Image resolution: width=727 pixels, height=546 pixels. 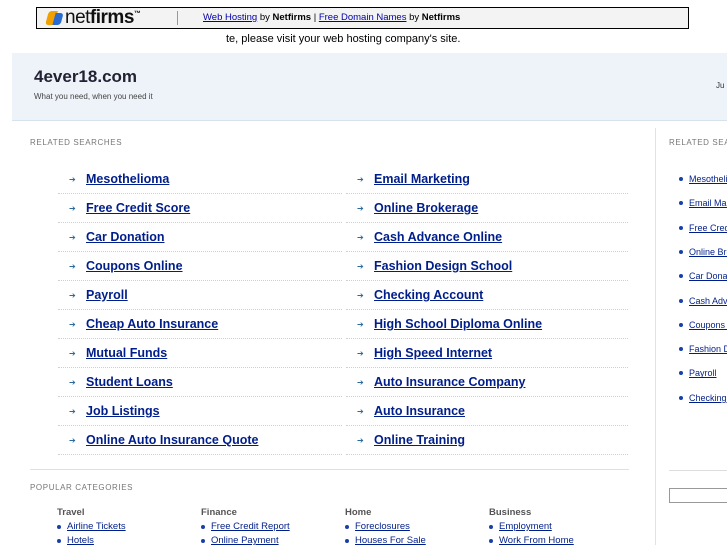 I want to click on related-search-link: High Speed Internet, so click(x=433, y=353).